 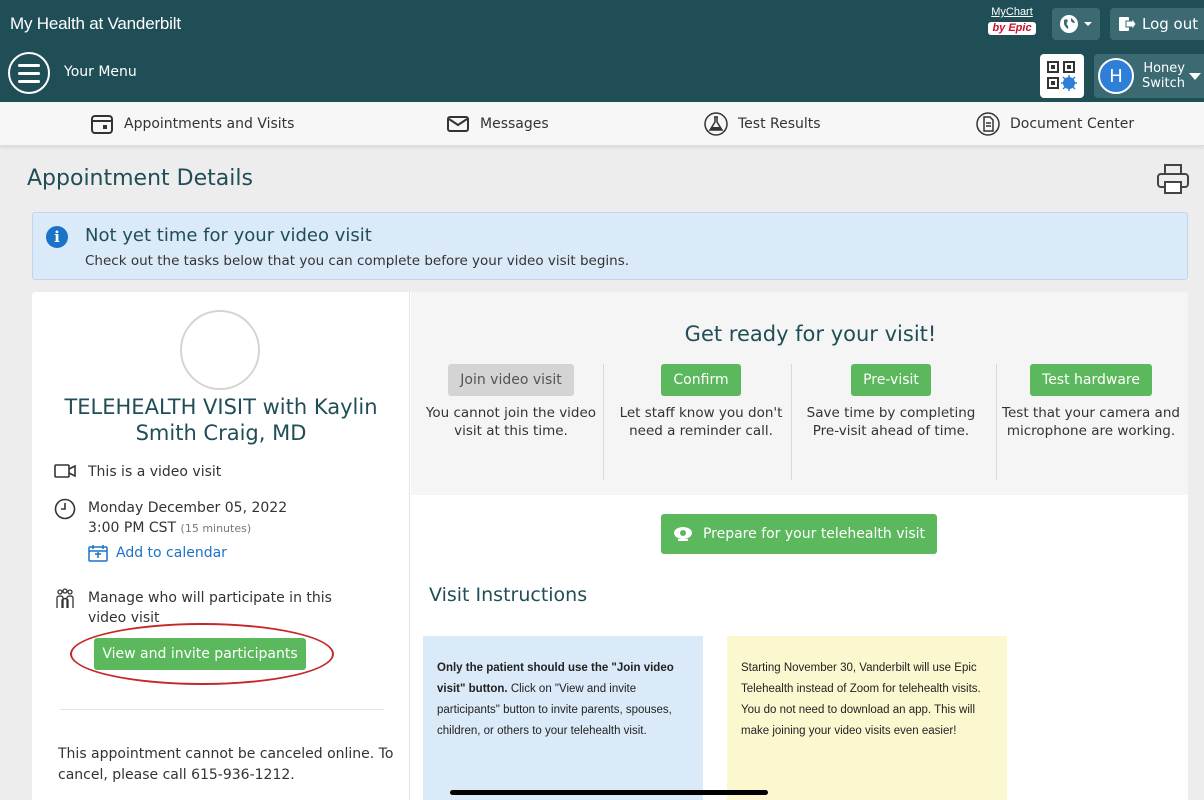 I want to click on test-hardware-button: Test hardware, so click(x=1091, y=380).